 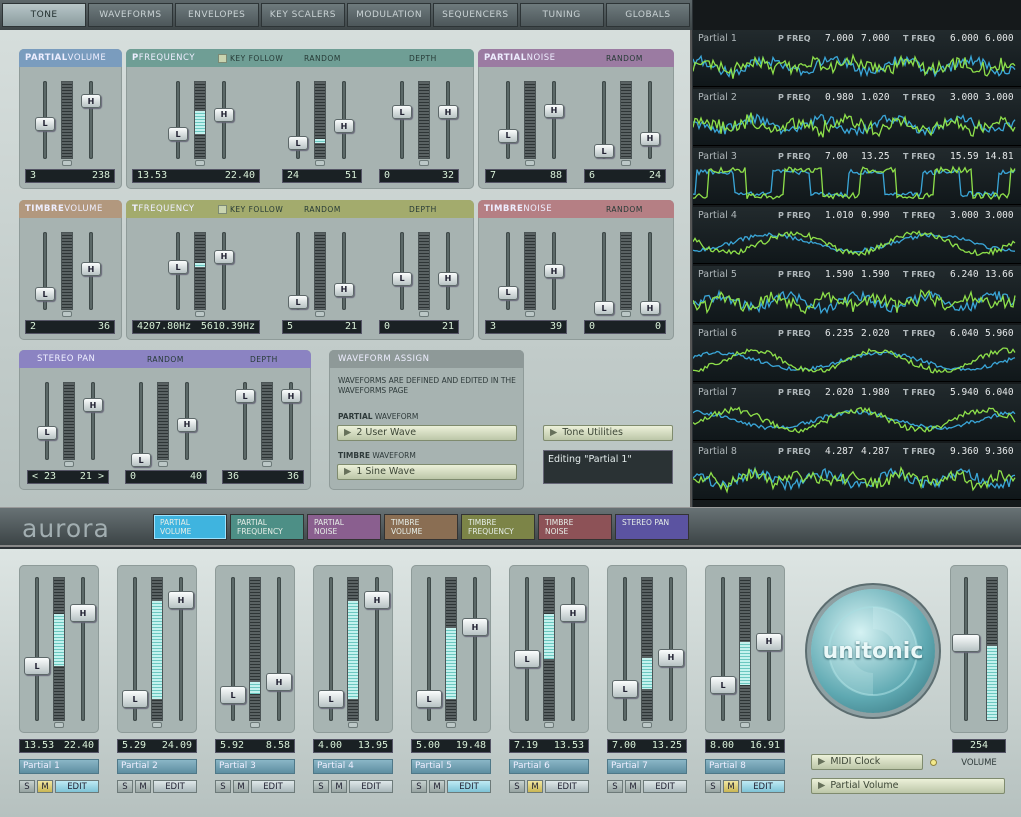 What do you see at coordinates (426, 121) in the screenshot?
I see `p-frequency-depth-fader: LH` at bounding box center [426, 121].